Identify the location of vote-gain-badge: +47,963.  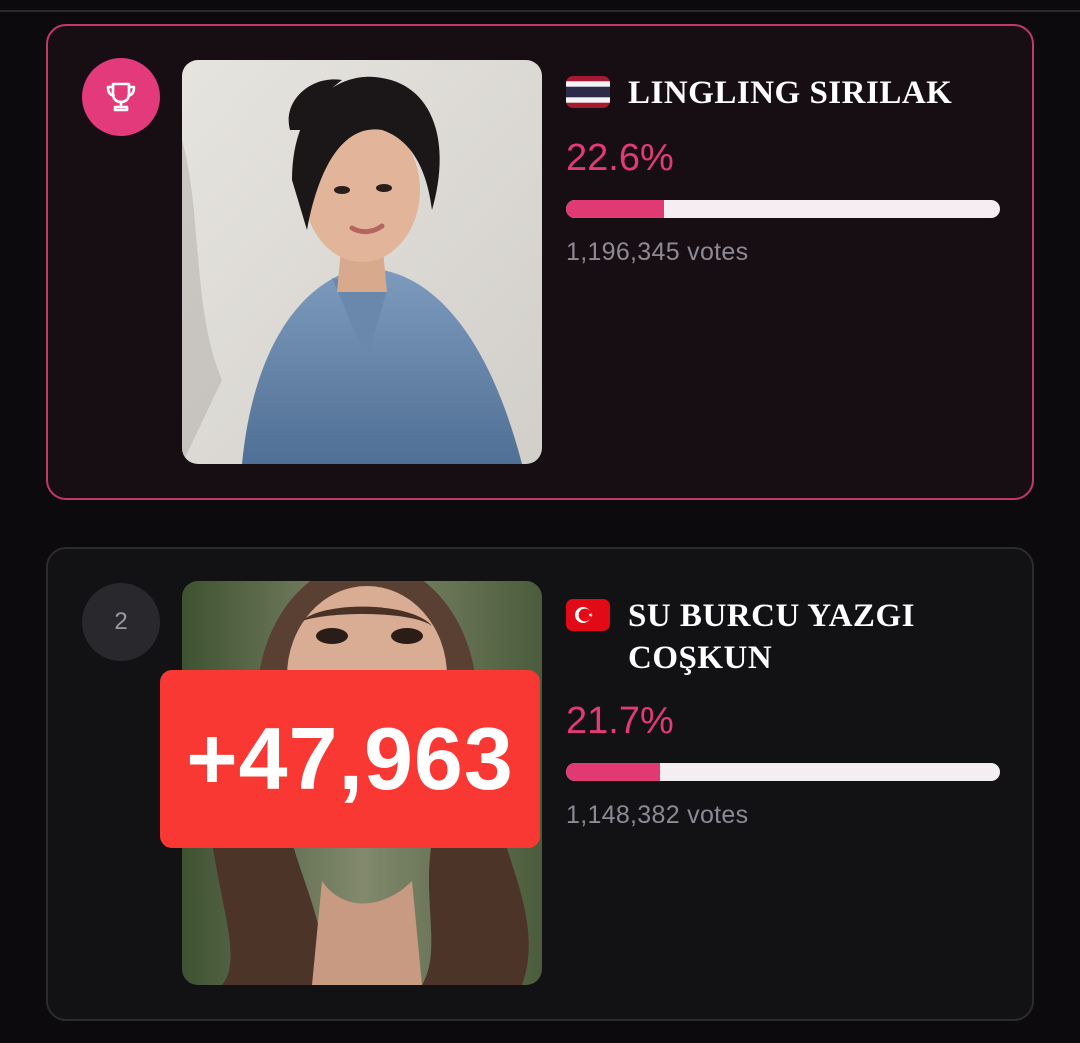
(350, 759).